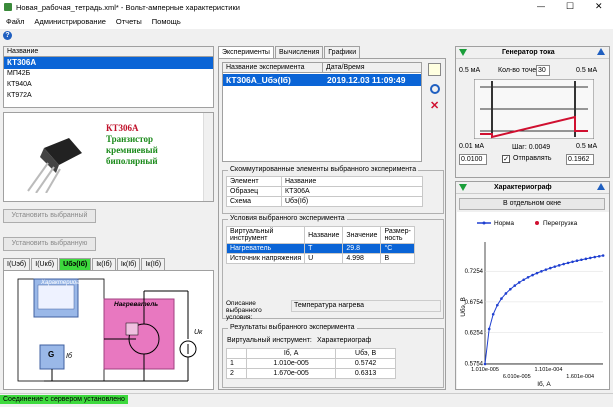  I want to click on info-scrollbar, so click(208, 157).